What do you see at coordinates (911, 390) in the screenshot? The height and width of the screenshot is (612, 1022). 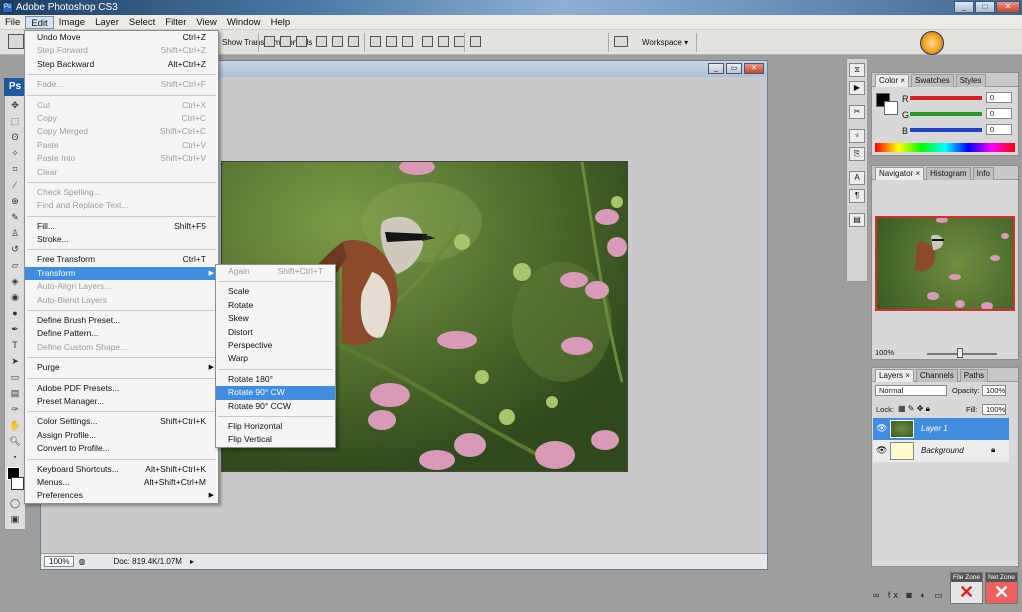 I see `blend-mode-select: Normal` at bounding box center [911, 390].